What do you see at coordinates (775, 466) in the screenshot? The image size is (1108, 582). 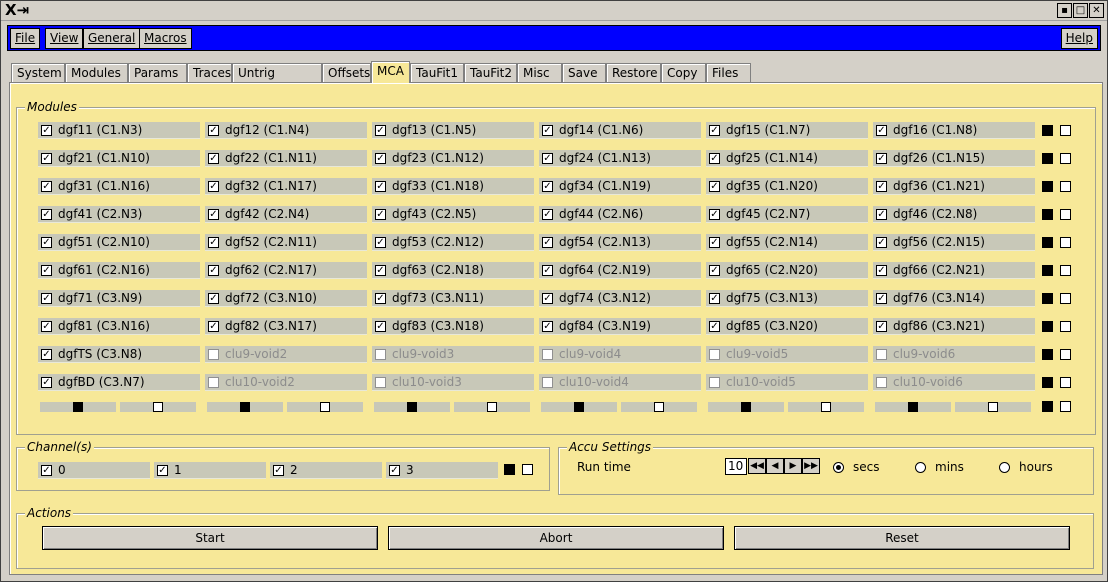 I see `spin-prev-button: ◀` at bounding box center [775, 466].